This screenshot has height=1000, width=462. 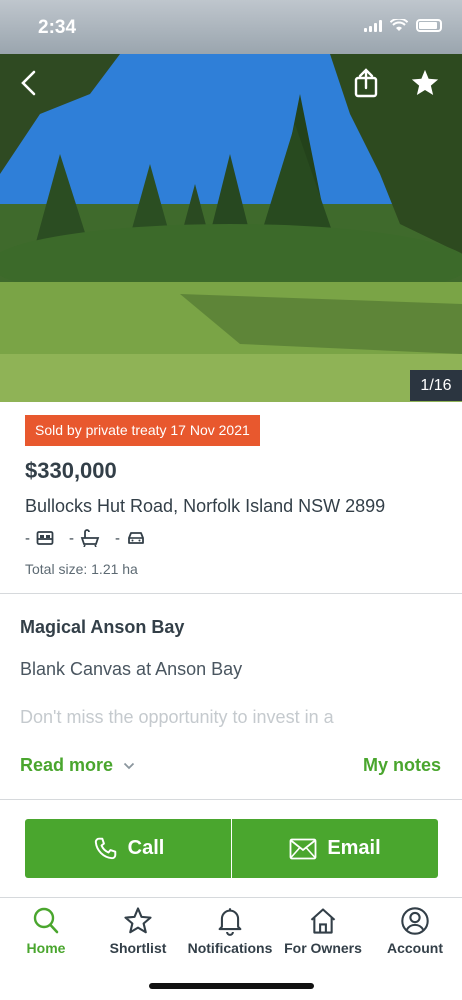 I want to click on share-icon, so click(x=366, y=83).